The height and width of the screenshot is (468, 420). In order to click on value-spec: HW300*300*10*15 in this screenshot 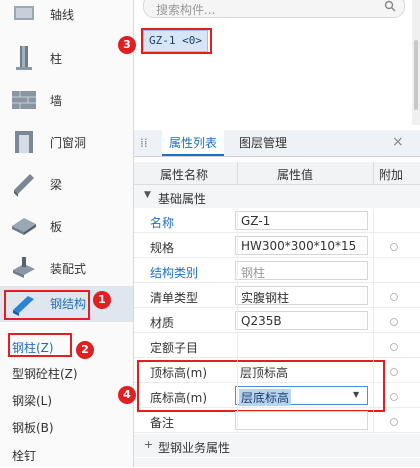, I will do `click(299, 246)`.